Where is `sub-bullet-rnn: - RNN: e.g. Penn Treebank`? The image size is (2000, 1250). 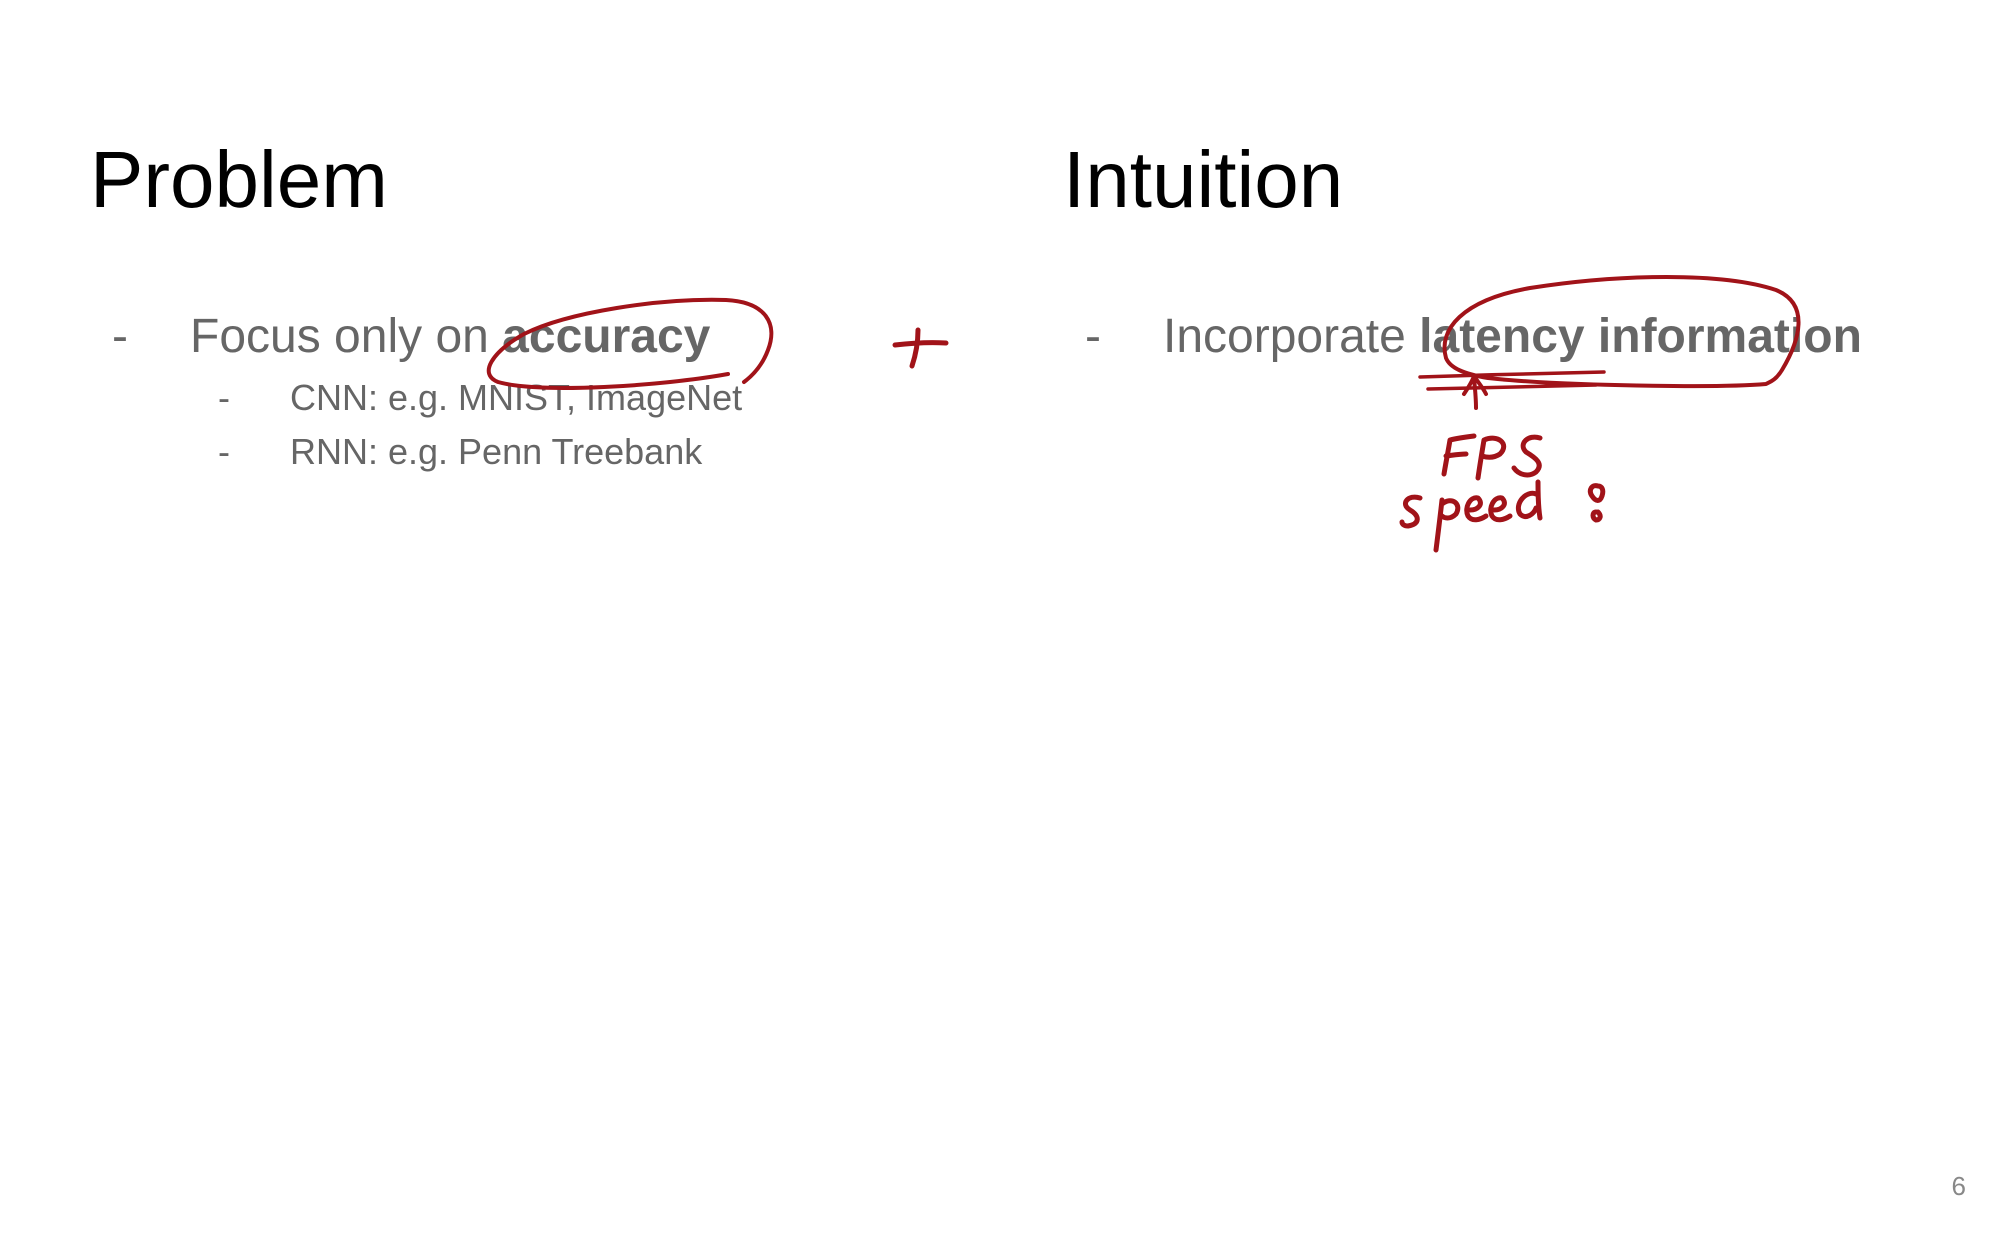
sub-bullet-rnn: - RNN: e.g. Penn Treebank is located at coordinates (568, 452).